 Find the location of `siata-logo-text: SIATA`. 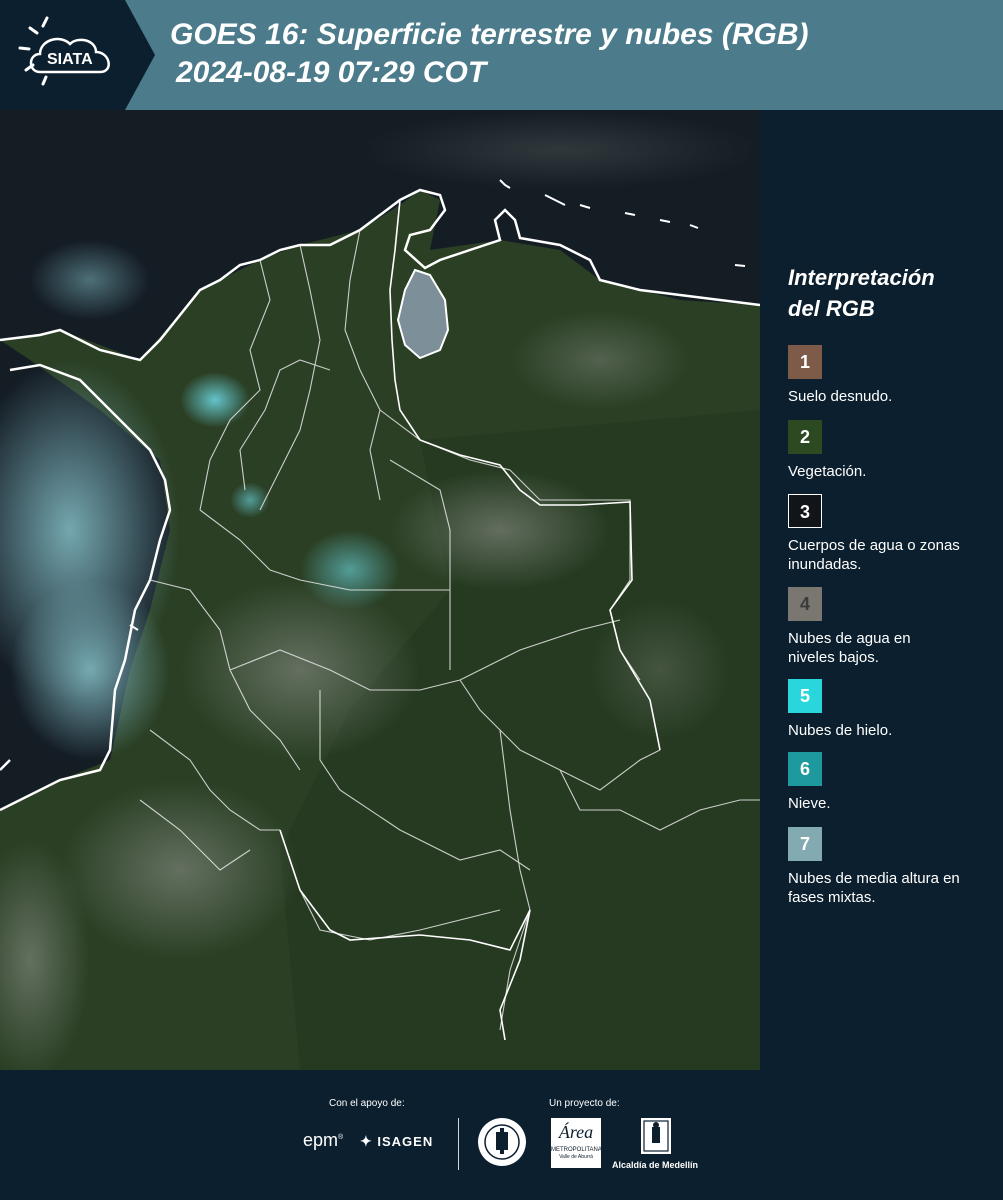

siata-logo-text: SIATA is located at coordinates (70, 59).